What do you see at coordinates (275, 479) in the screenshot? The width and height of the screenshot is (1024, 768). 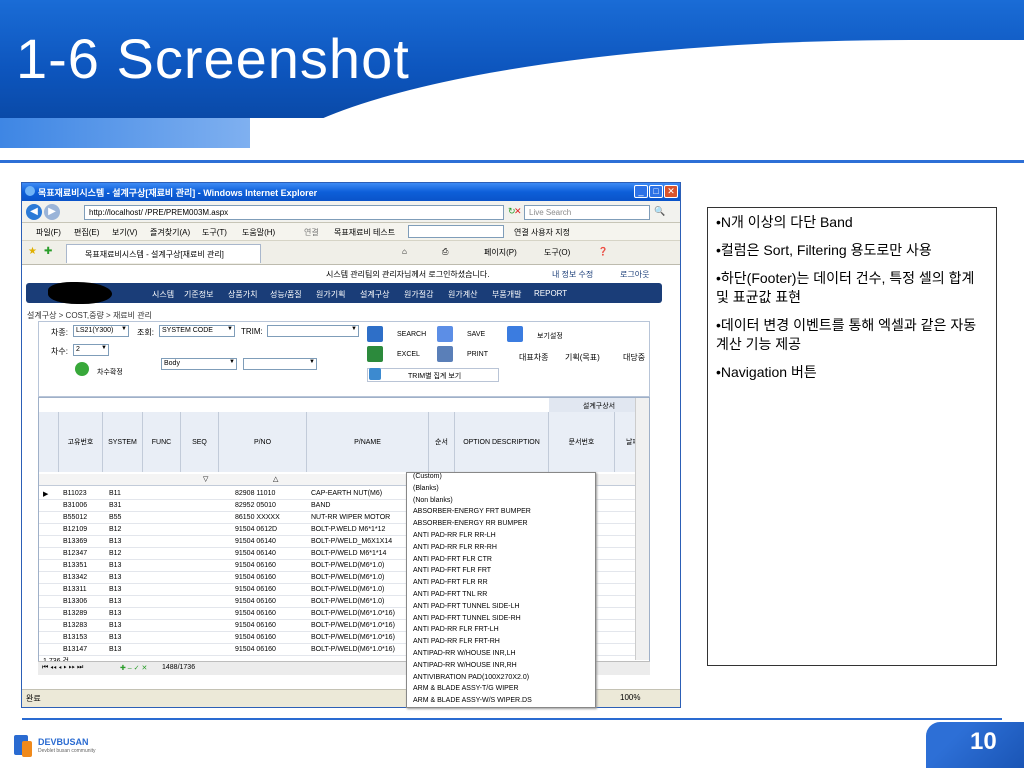 I see `sort-pno-icon: △` at bounding box center [275, 479].